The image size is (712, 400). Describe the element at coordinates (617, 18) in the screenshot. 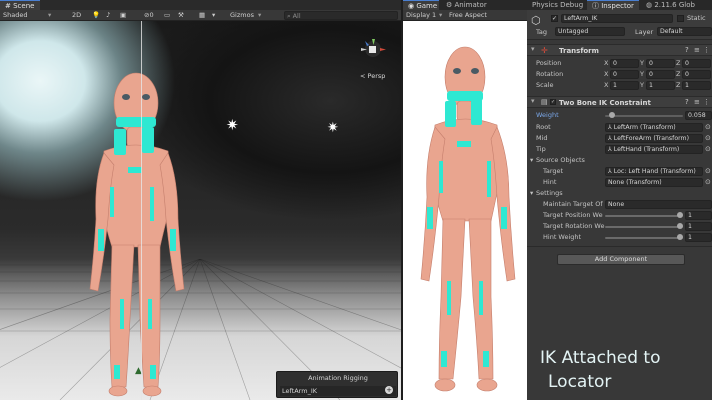

I see `object-name-field: LeftArm_IK` at that location.